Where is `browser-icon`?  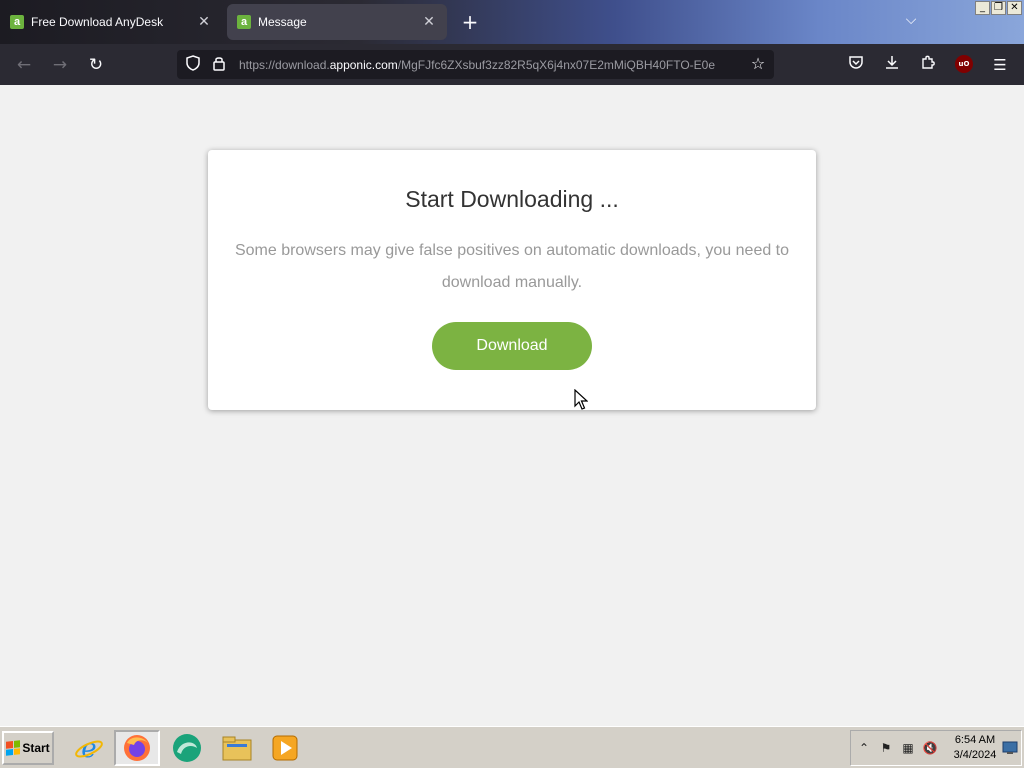
browser-icon is located at coordinates (187, 748).